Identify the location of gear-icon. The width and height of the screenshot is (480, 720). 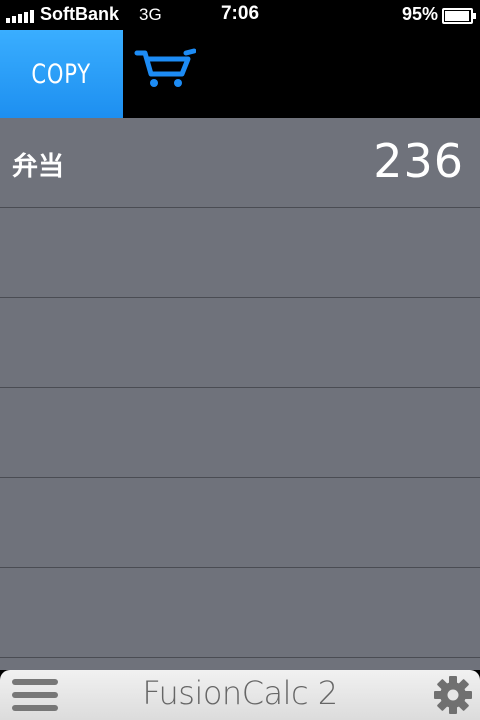
(453, 695).